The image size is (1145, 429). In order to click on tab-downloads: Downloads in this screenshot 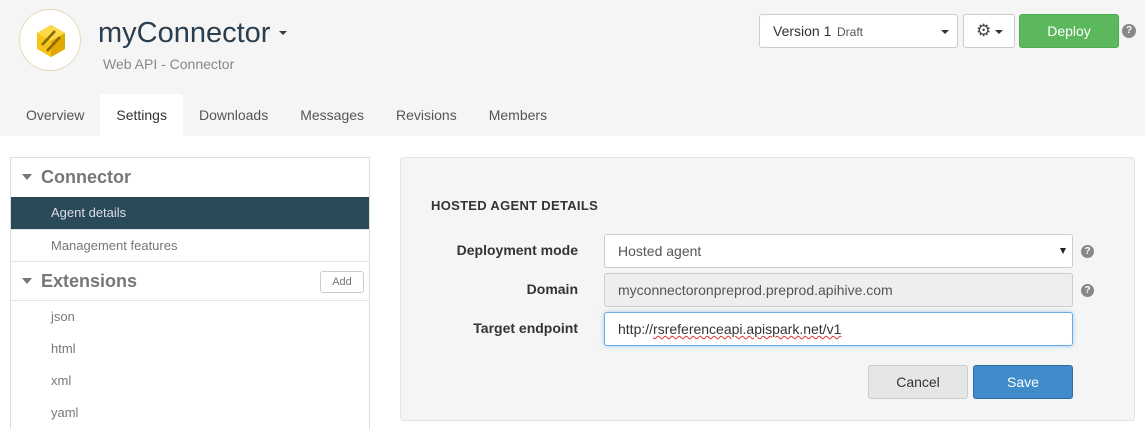, I will do `click(233, 115)`.